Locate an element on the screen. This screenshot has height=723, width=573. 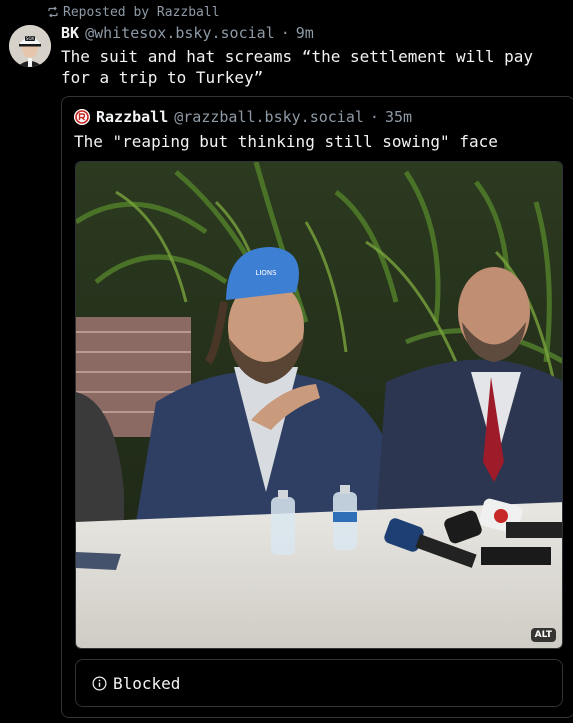
post-timestamp: 9m is located at coordinates (305, 33).